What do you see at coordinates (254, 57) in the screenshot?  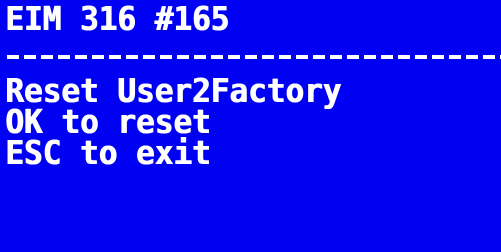 I see `header-divider` at bounding box center [254, 57].